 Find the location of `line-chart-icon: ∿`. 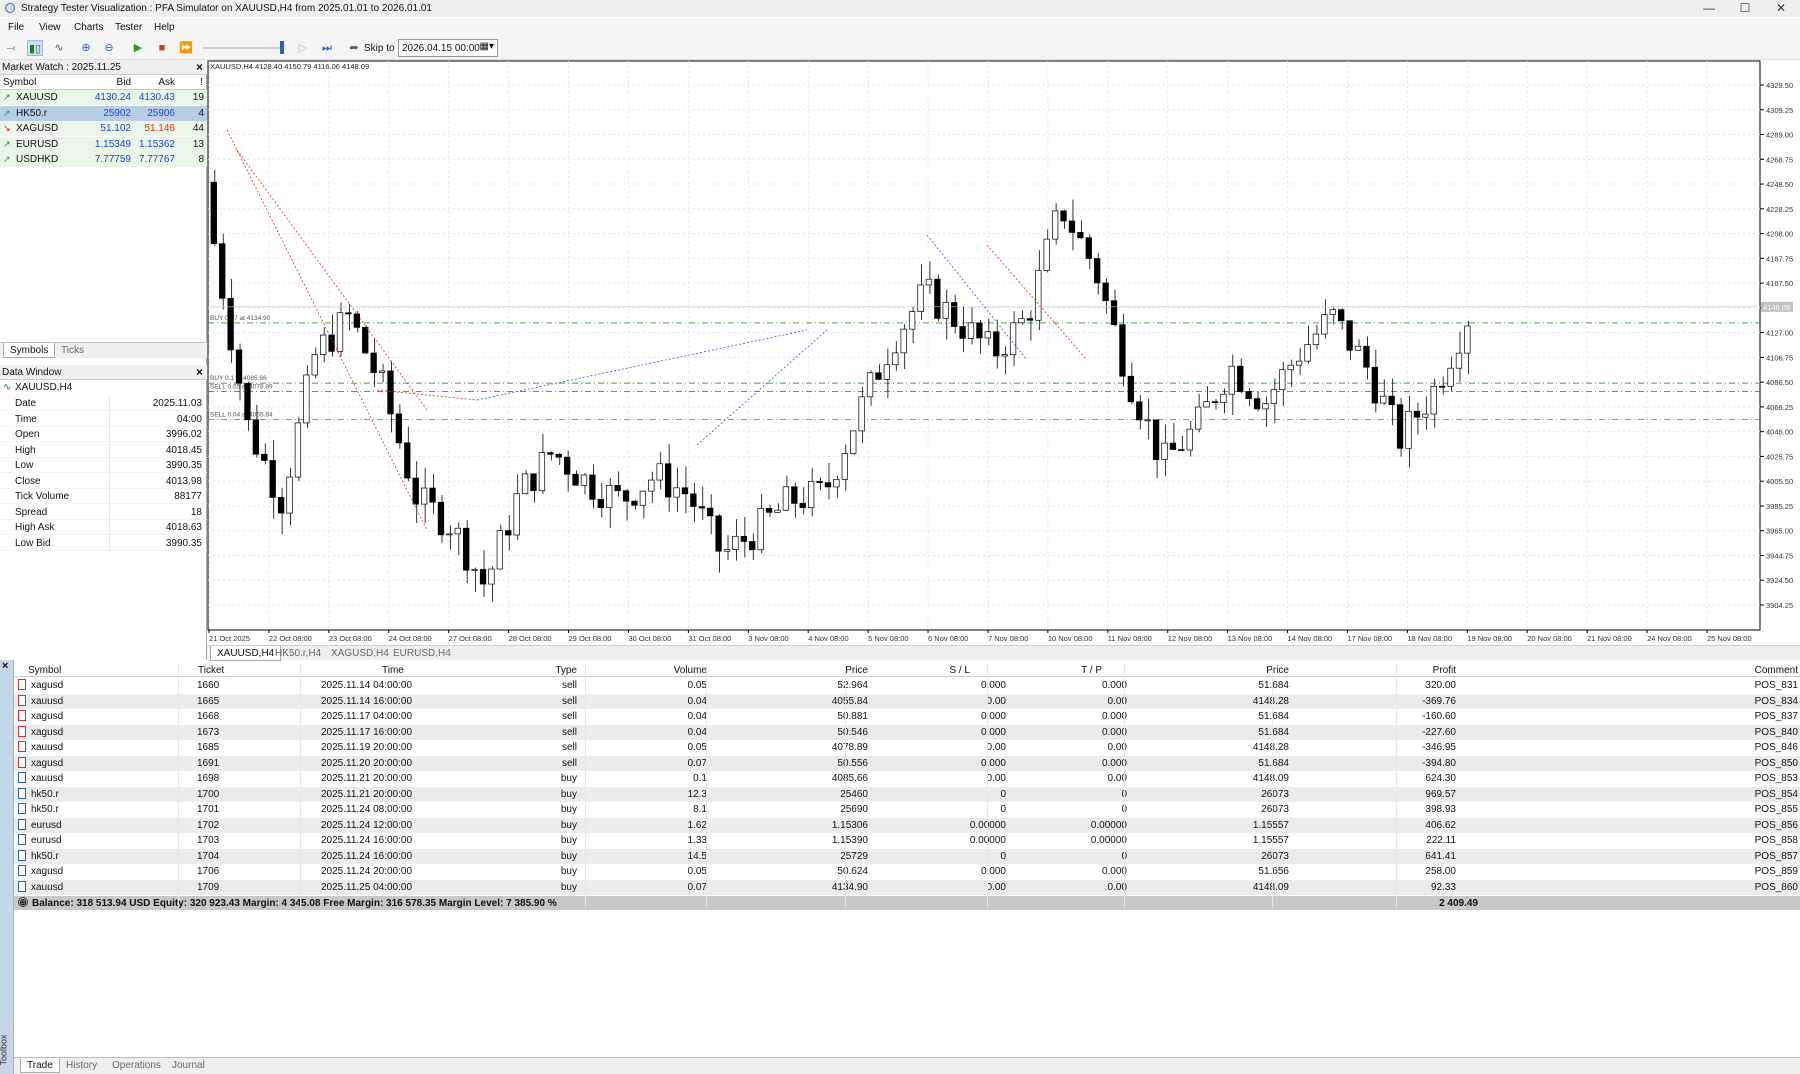

line-chart-icon: ∿ is located at coordinates (59, 48).